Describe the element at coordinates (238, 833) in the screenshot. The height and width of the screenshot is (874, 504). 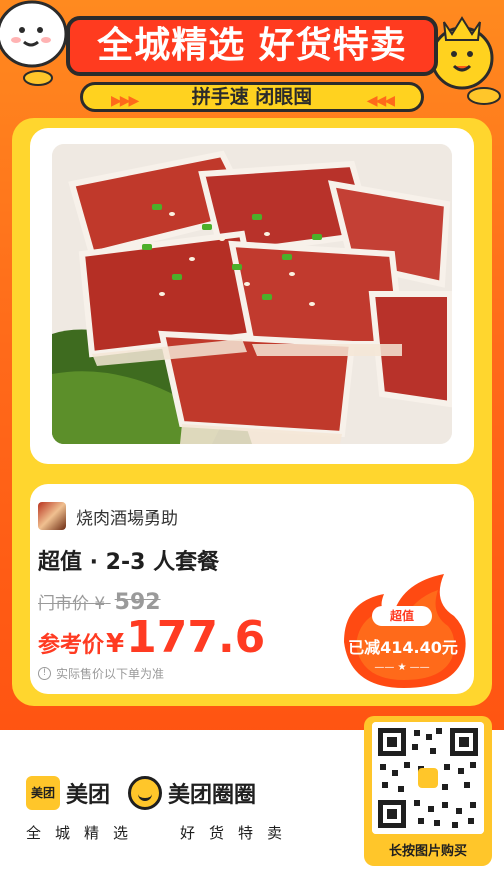
I see `slogan-right: 好货特卖` at that location.